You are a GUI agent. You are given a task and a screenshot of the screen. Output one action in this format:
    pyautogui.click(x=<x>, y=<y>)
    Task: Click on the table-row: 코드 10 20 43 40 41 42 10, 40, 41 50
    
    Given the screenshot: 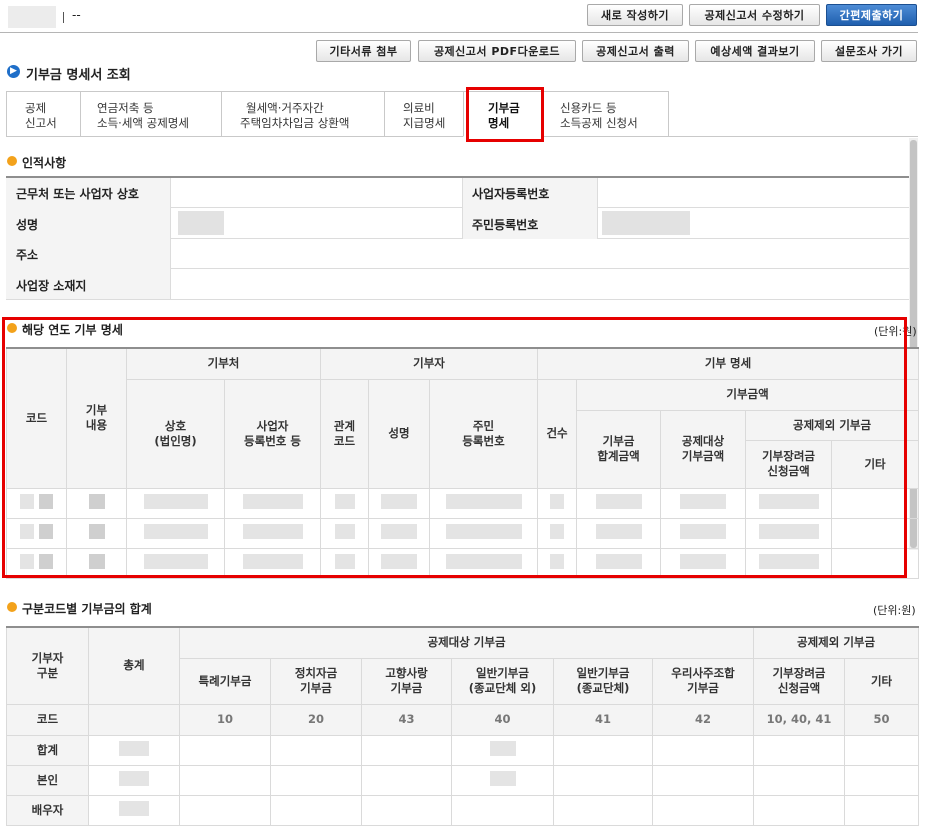 What is the action you would take?
    pyautogui.click(x=463, y=719)
    